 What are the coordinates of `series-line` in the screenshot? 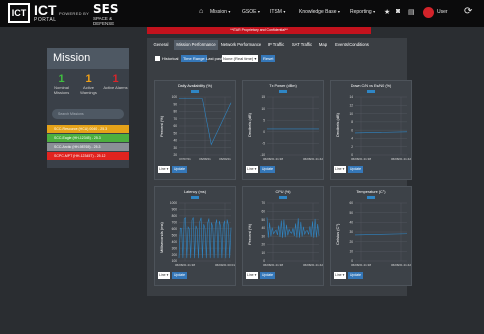 It's located at (381, 132).